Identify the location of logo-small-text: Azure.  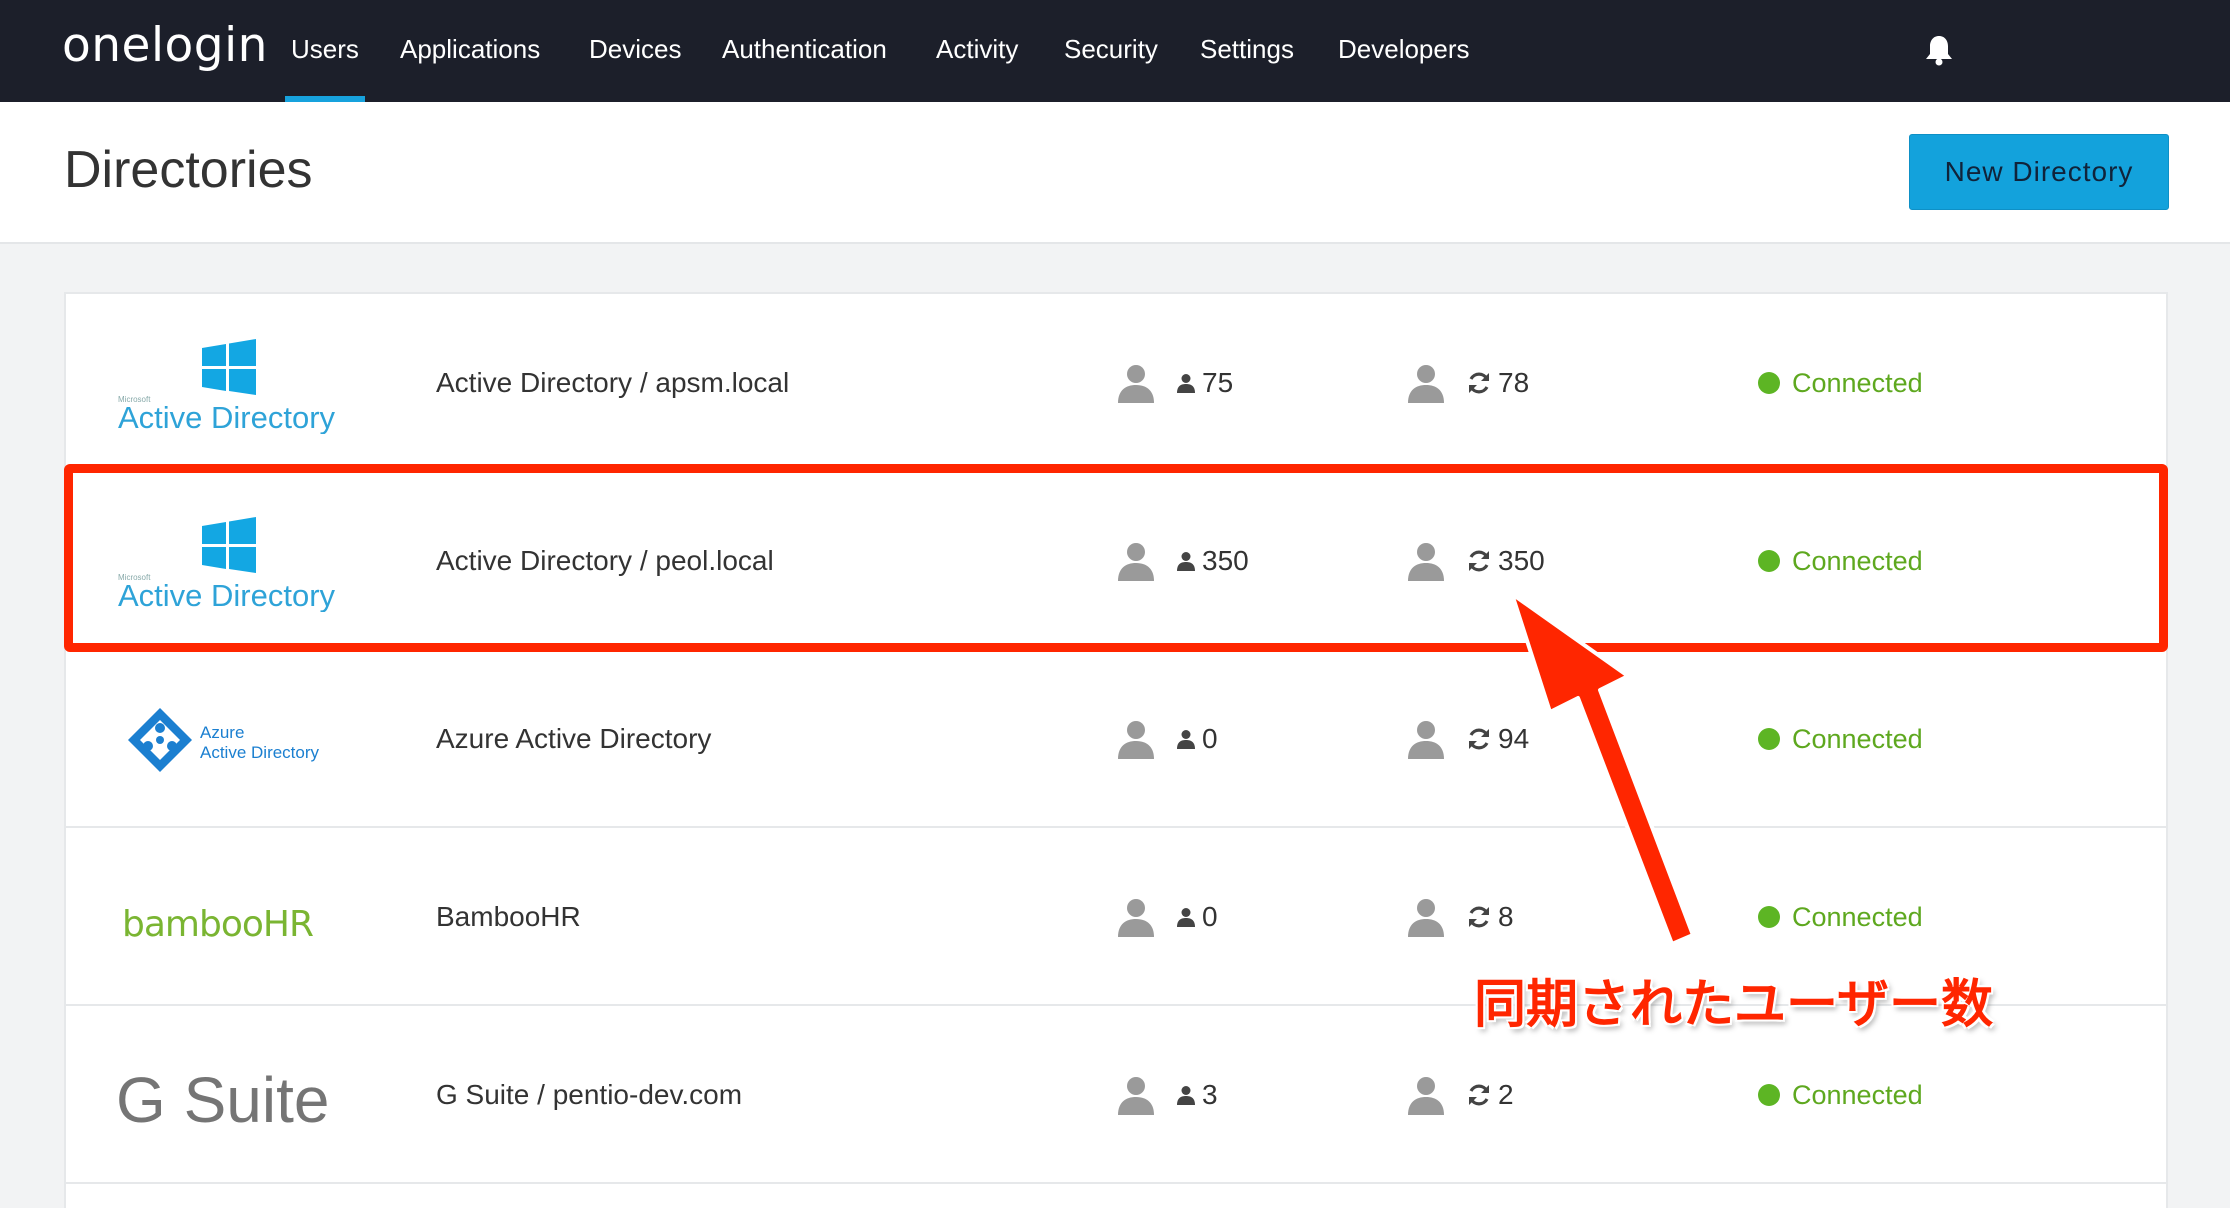
(222, 732).